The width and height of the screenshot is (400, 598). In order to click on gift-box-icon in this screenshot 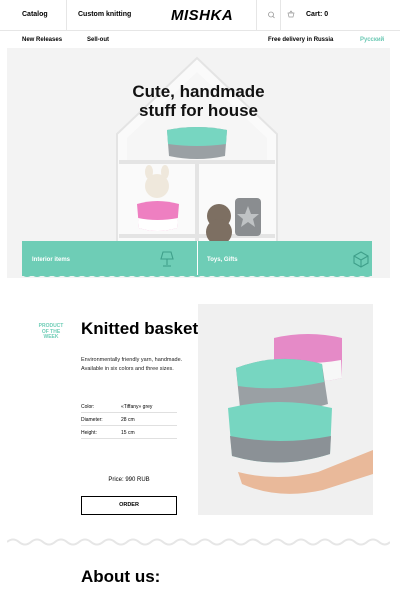, I will do `click(361, 259)`.